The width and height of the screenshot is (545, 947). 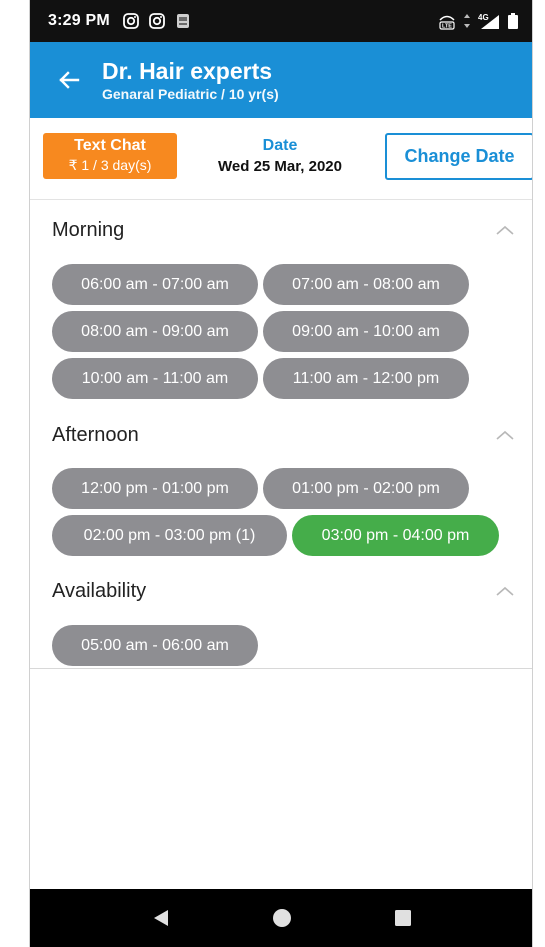 I want to click on svg-text: LTE, so click(x=447, y=27).